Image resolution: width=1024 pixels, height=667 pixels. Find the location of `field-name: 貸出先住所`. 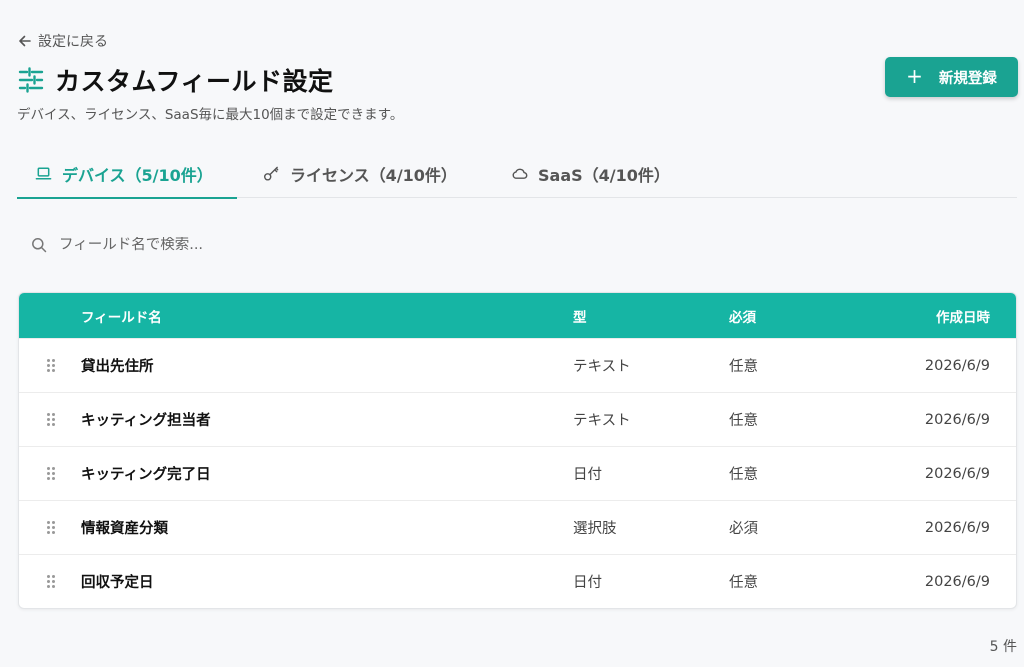

field-name: 貸出先住所 is located at coordinates (117, 367).